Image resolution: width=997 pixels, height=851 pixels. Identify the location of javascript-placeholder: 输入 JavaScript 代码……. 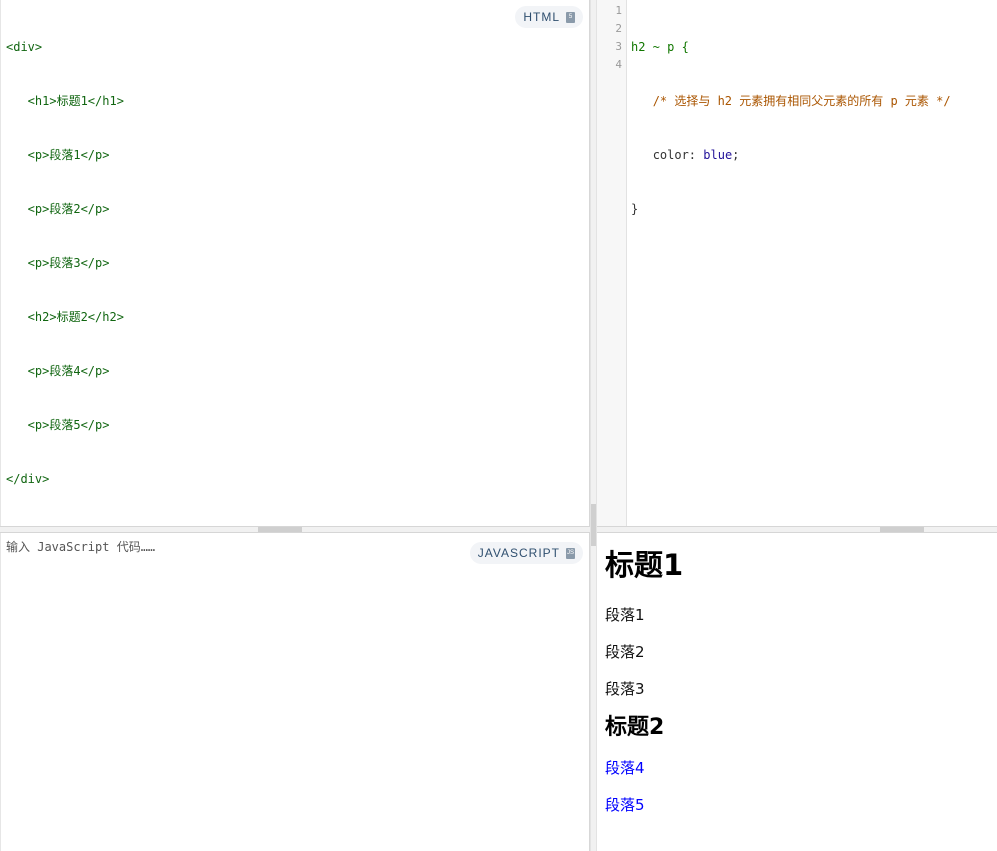
(80, 546).